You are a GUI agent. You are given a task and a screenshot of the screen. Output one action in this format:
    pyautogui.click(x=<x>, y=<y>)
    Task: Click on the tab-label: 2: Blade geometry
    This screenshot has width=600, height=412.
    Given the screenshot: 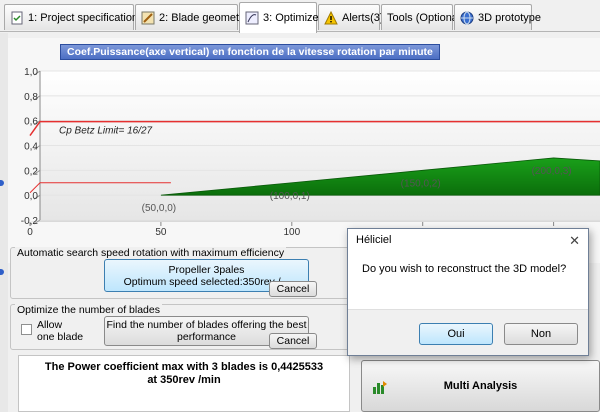 What is the action you would take?
    pyautogui.click(x=204, y=17)
    